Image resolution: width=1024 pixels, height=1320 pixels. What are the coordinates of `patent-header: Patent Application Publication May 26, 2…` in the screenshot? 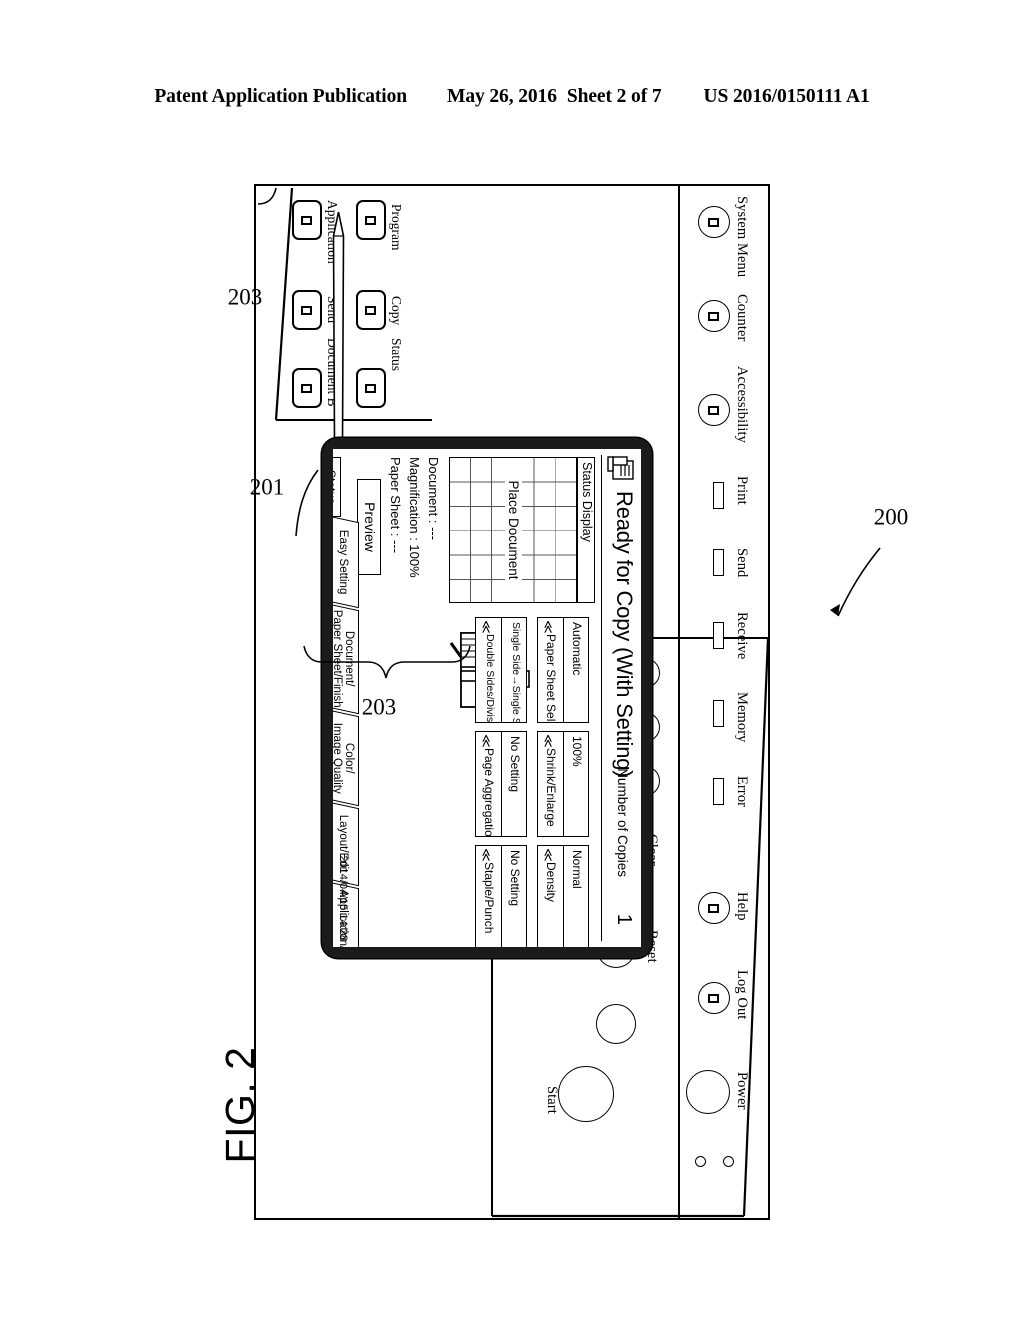 It's located at (512, 97).